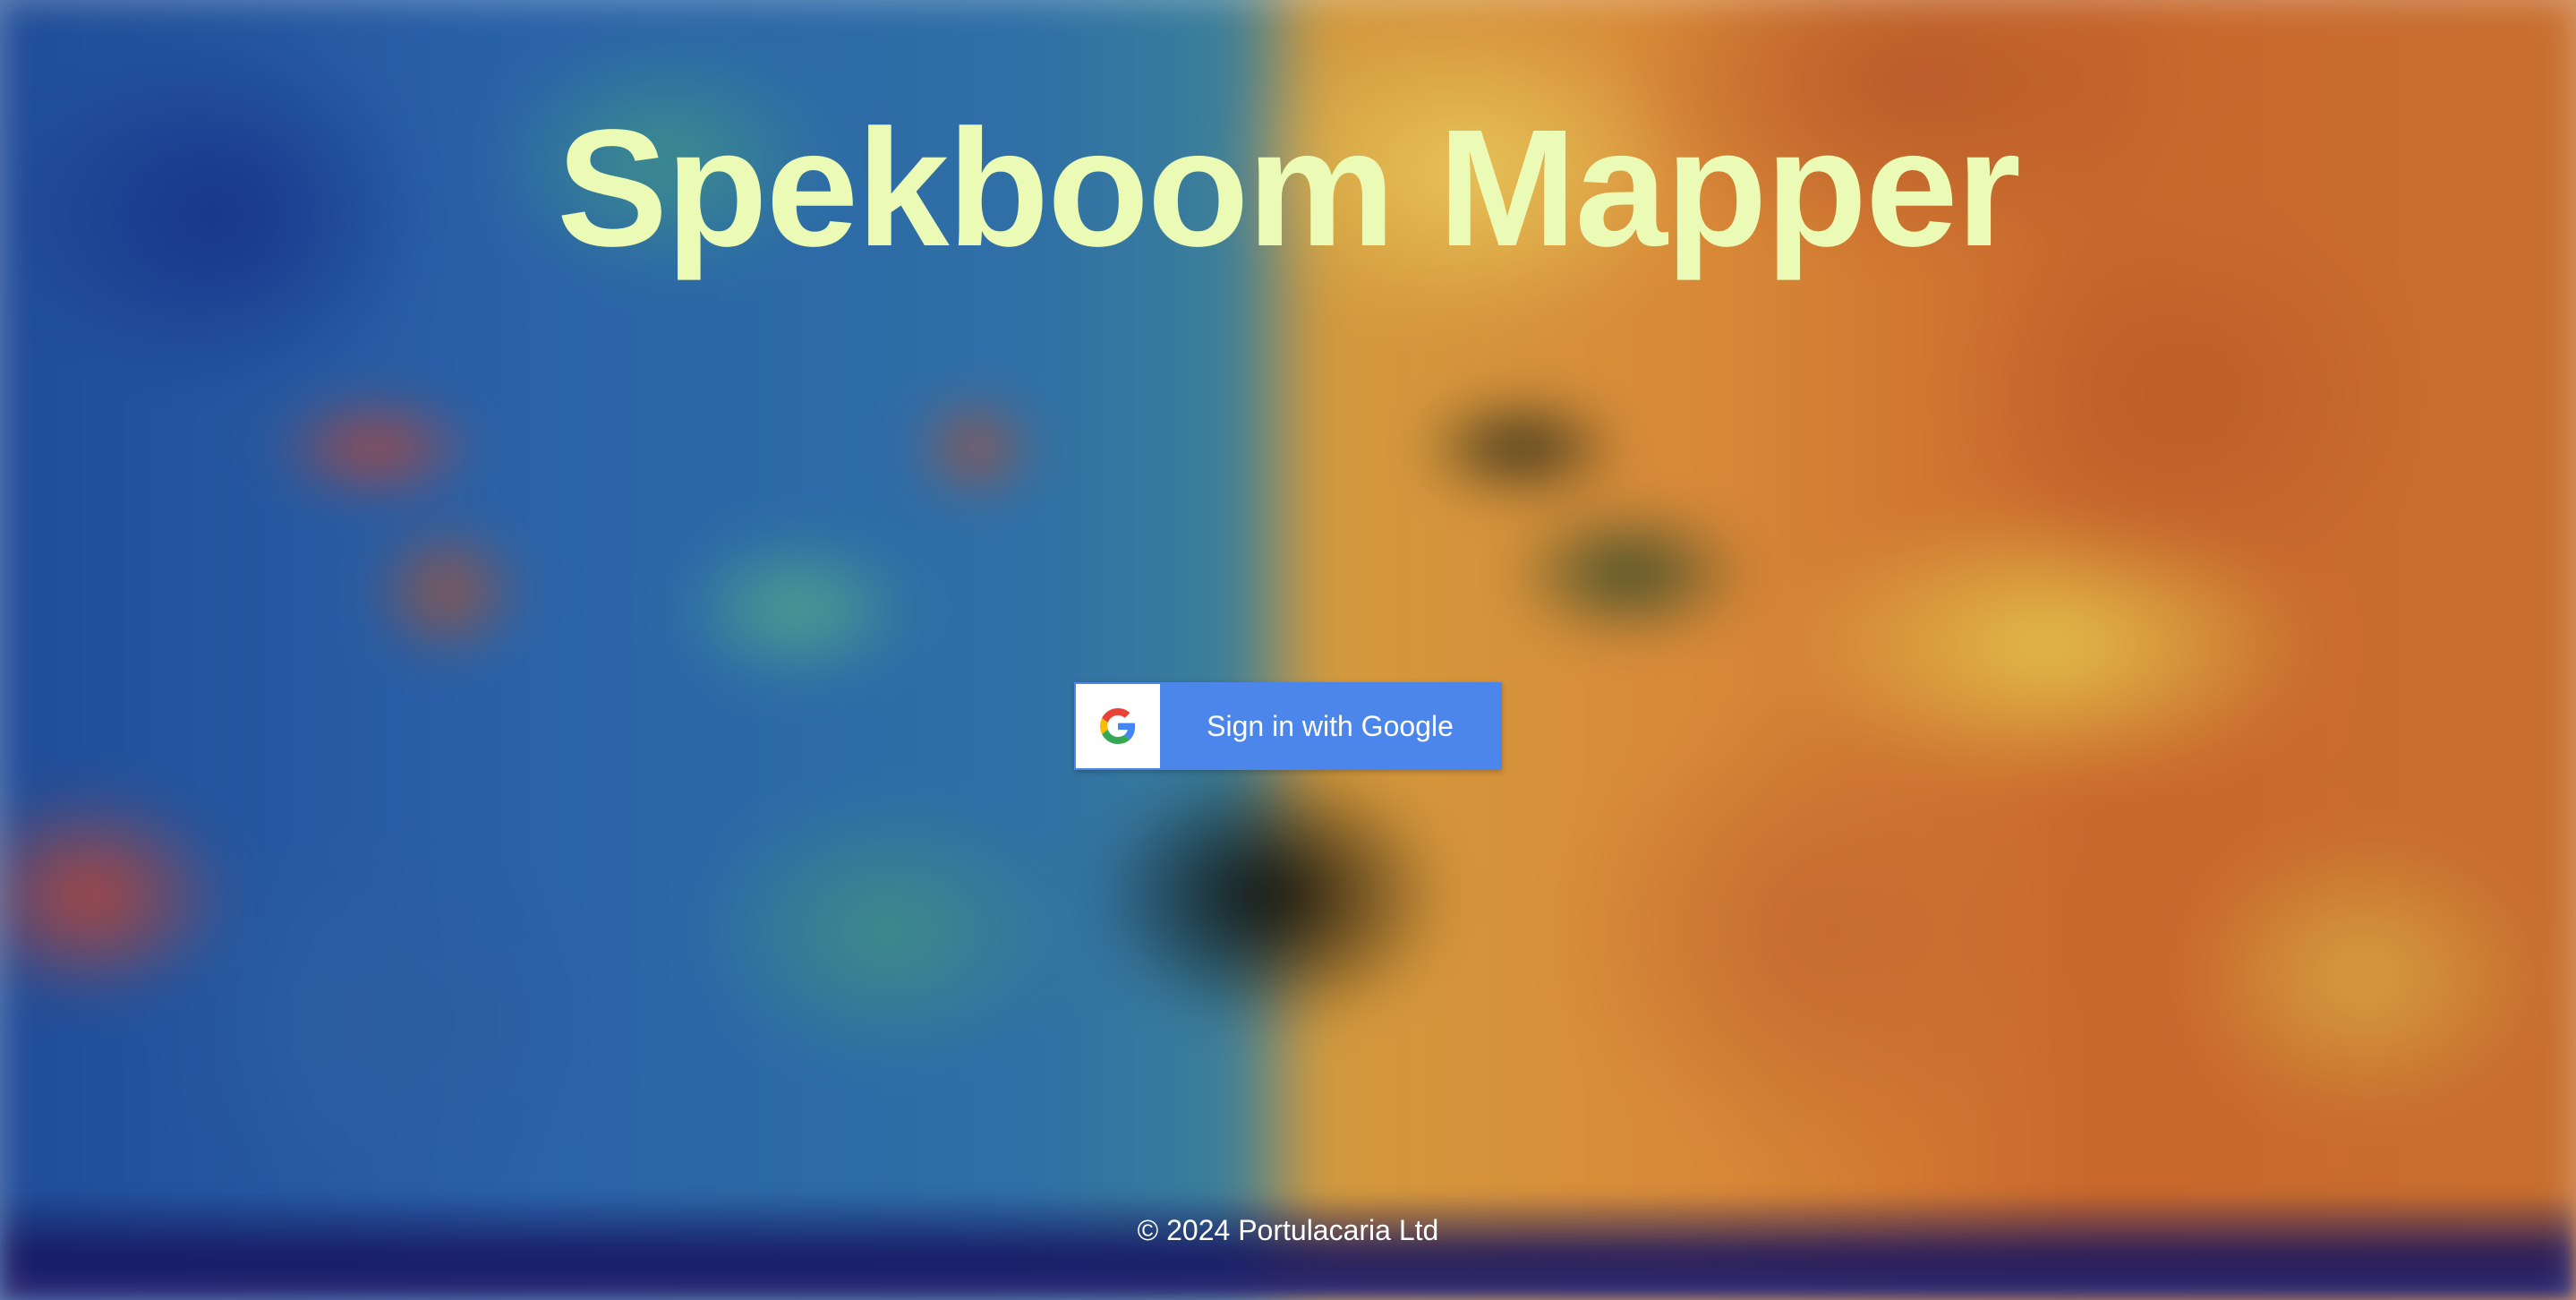 This screenshot has width=2576, height=1300. I want to click on google-g-icon, so click(1118, 726).